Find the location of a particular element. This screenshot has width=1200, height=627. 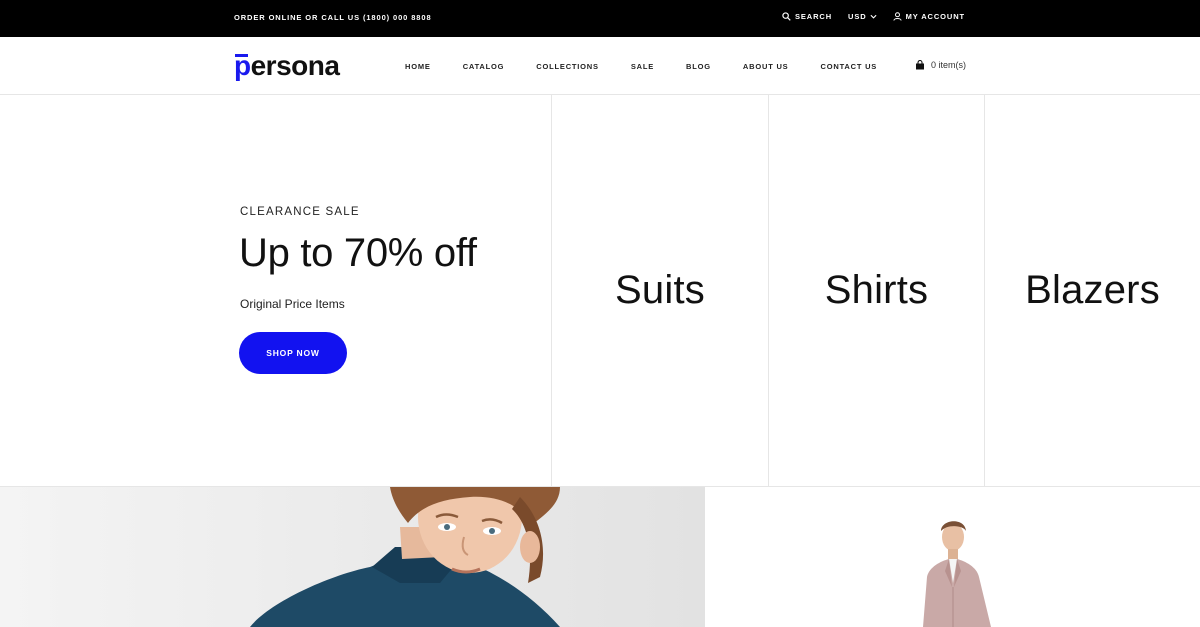

sale-subtext: Original Price Items is located at coordinates (292, 304).